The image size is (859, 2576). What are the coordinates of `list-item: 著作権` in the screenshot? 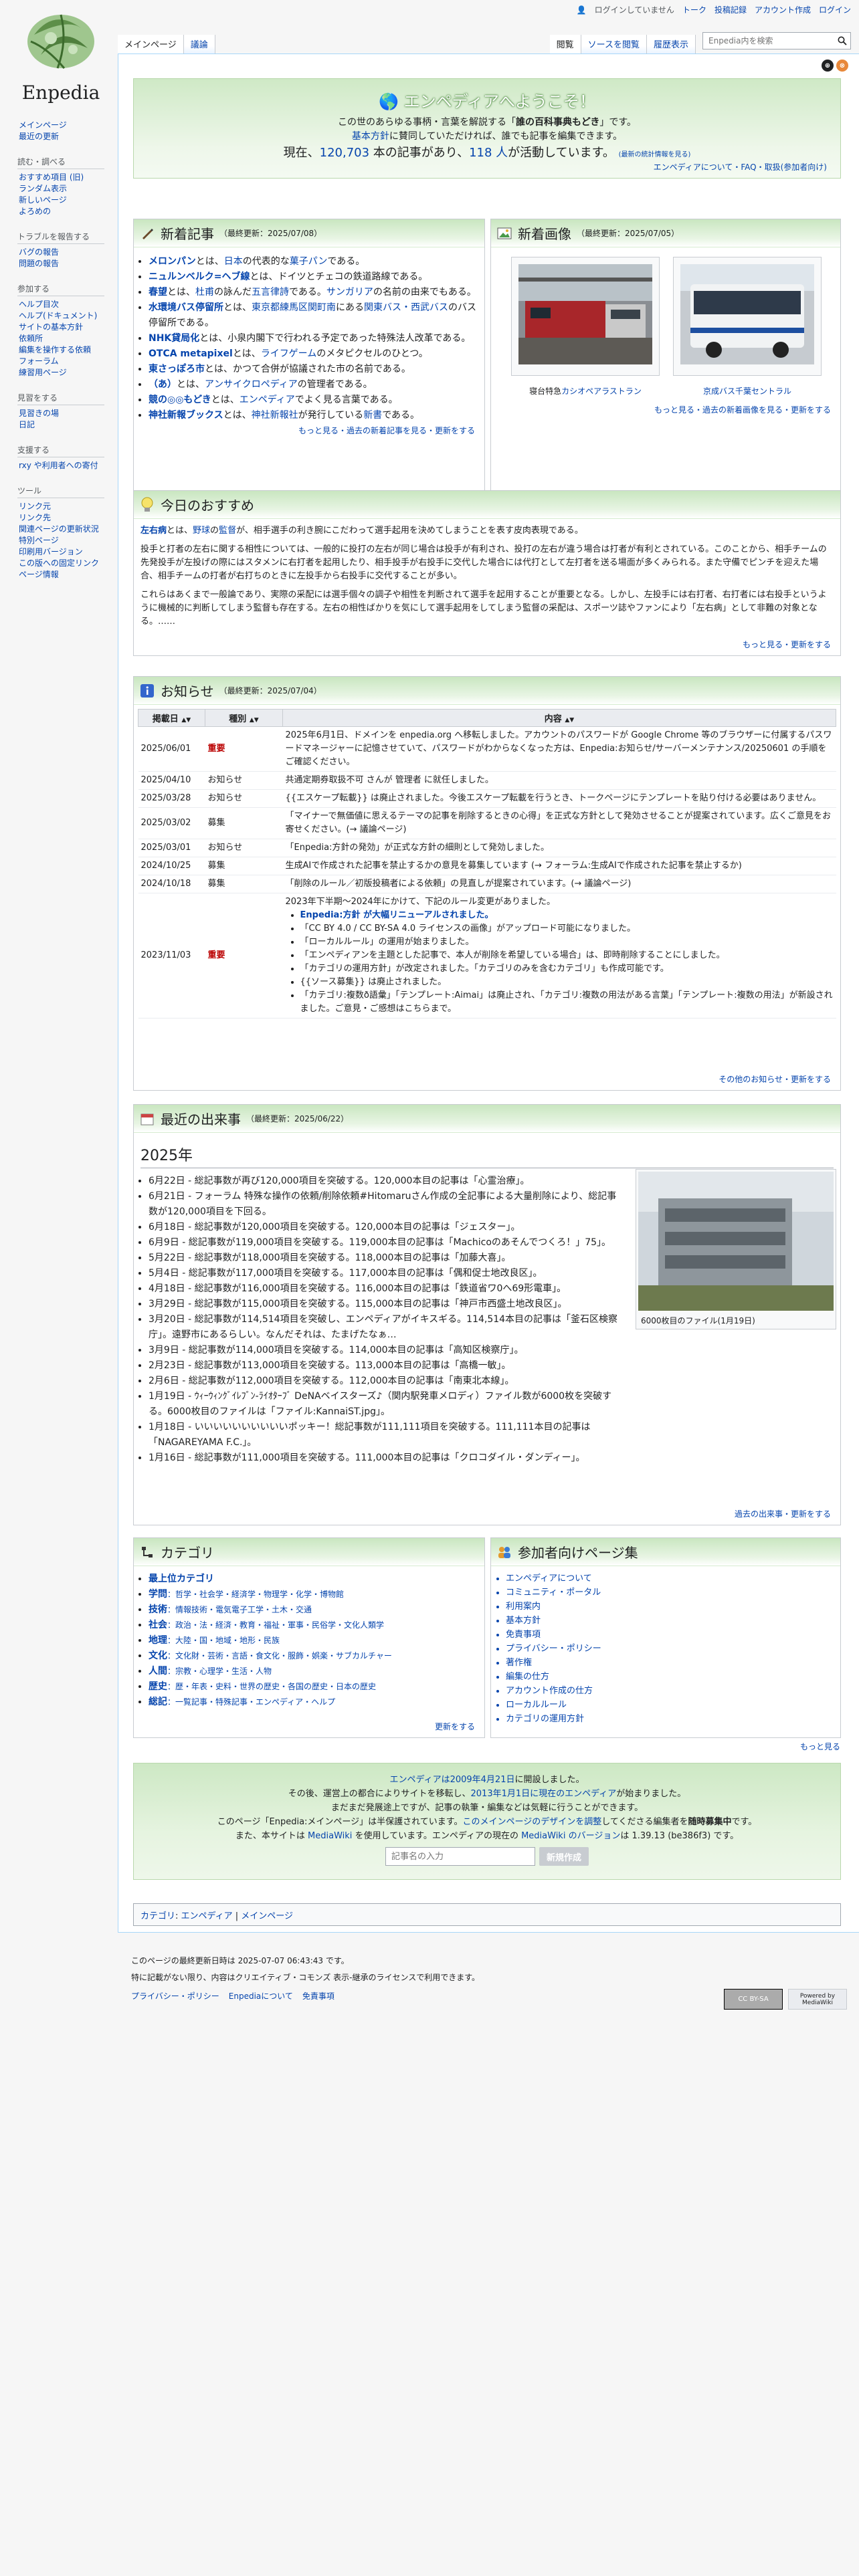 It's located at (673, 1663).